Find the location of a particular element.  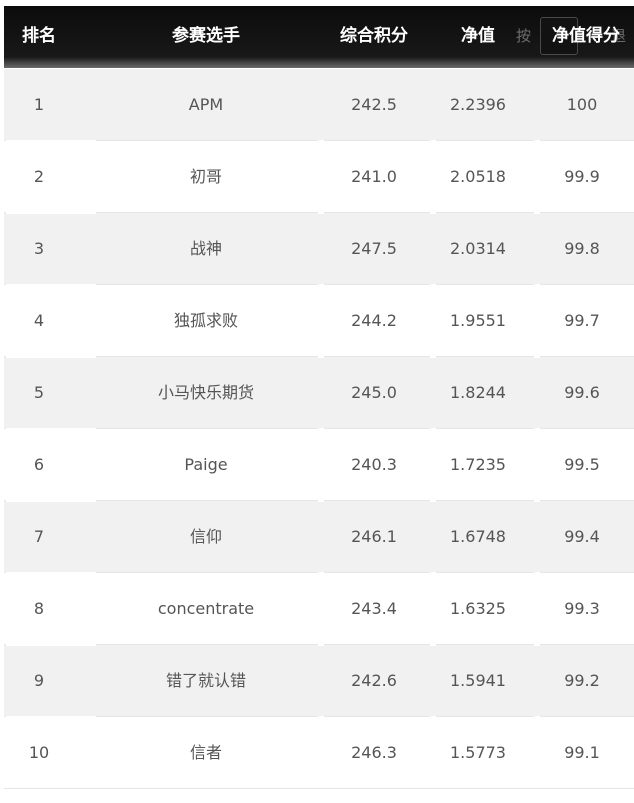

rank-cell: 1 is located at coordinates (39, 104).